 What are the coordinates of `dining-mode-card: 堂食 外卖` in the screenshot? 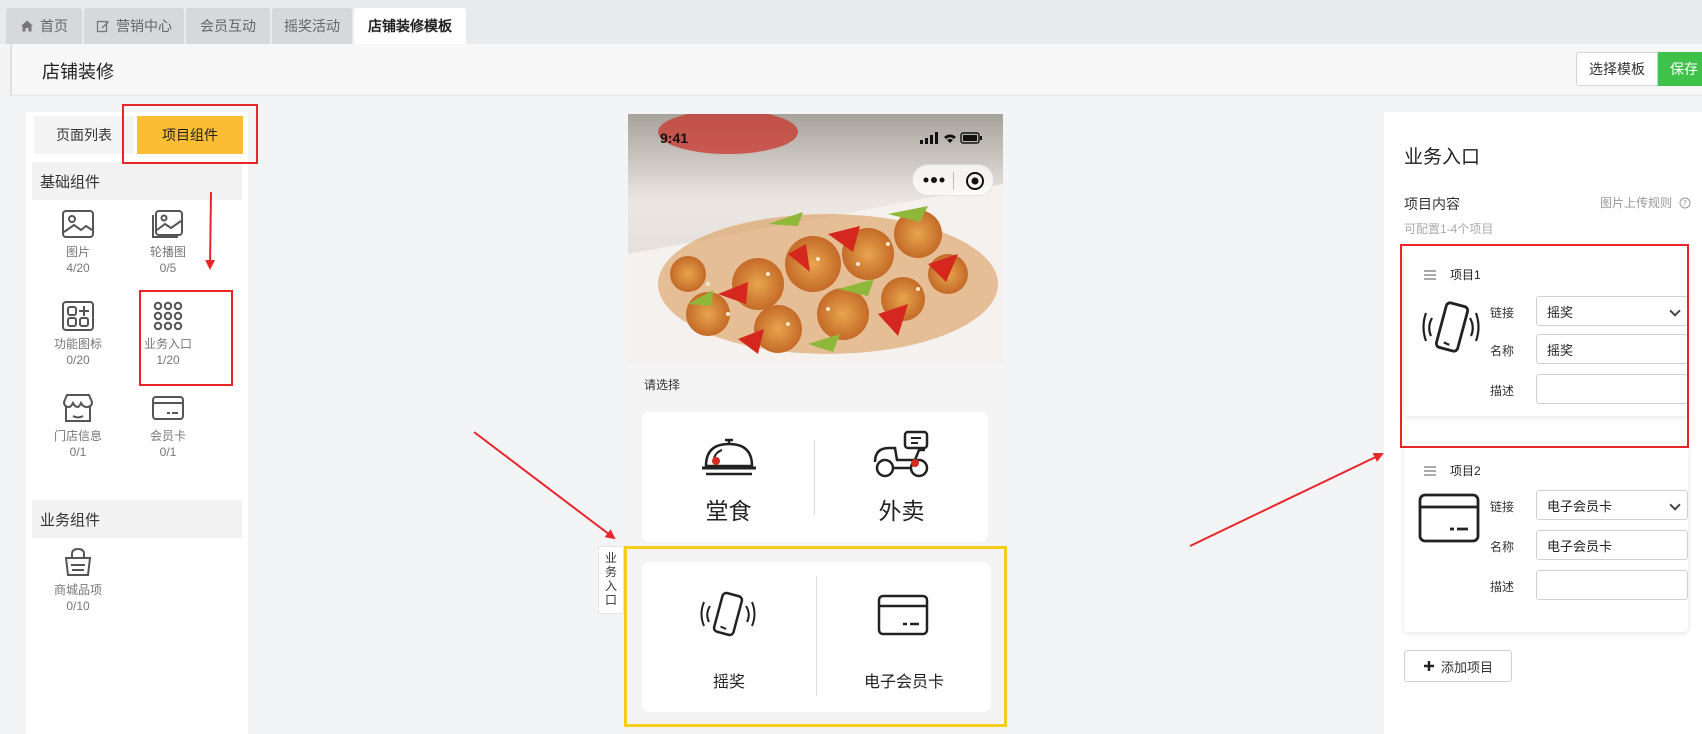 It's located at (815, 477).